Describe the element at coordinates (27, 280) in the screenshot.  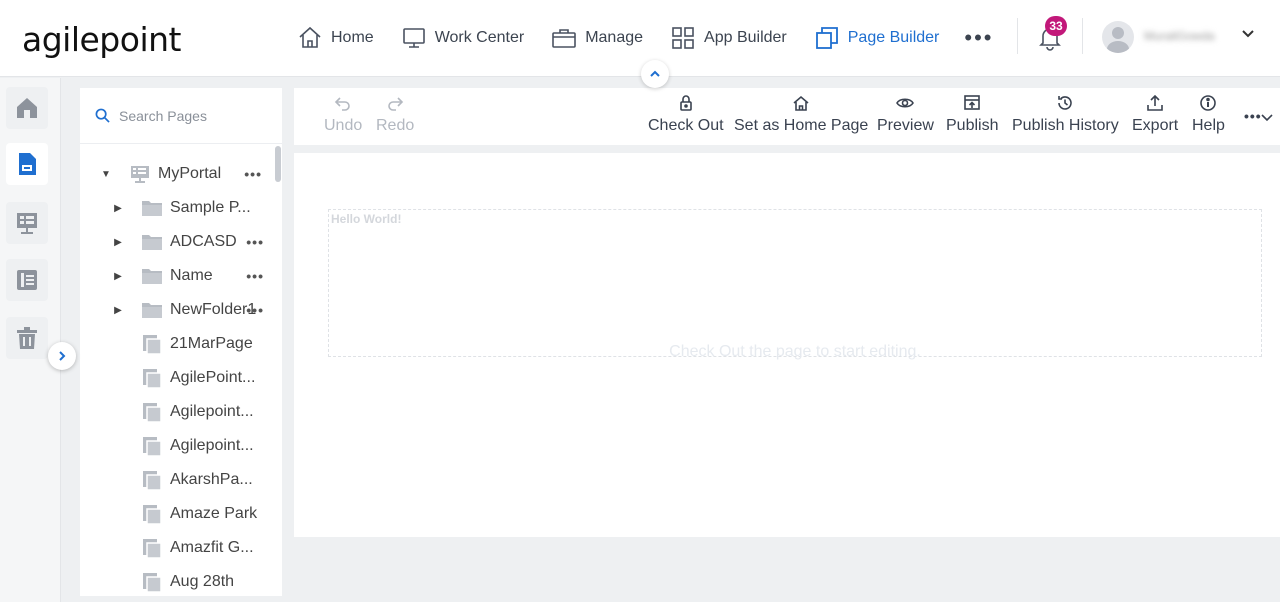
I see `rail-list` at that location.